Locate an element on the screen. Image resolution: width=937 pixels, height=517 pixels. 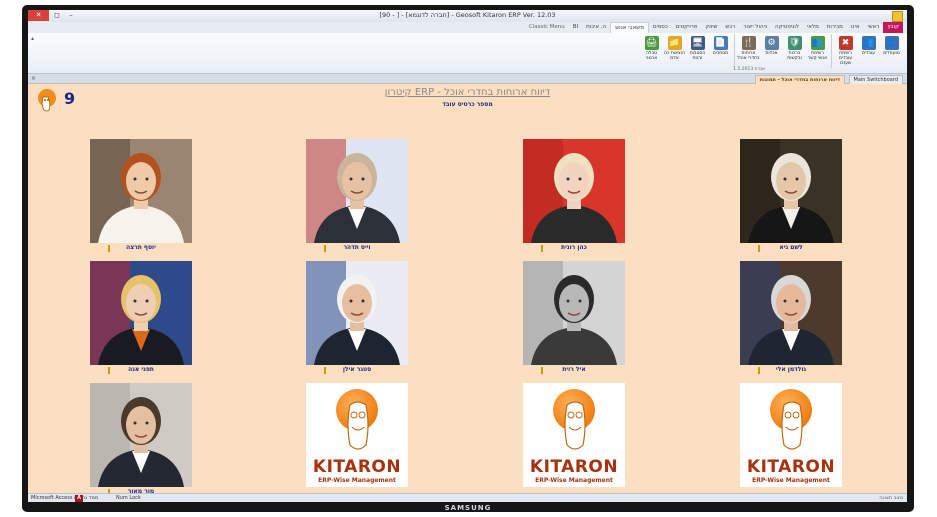
employee-photo-monroe is located at coordinates (574, 191).